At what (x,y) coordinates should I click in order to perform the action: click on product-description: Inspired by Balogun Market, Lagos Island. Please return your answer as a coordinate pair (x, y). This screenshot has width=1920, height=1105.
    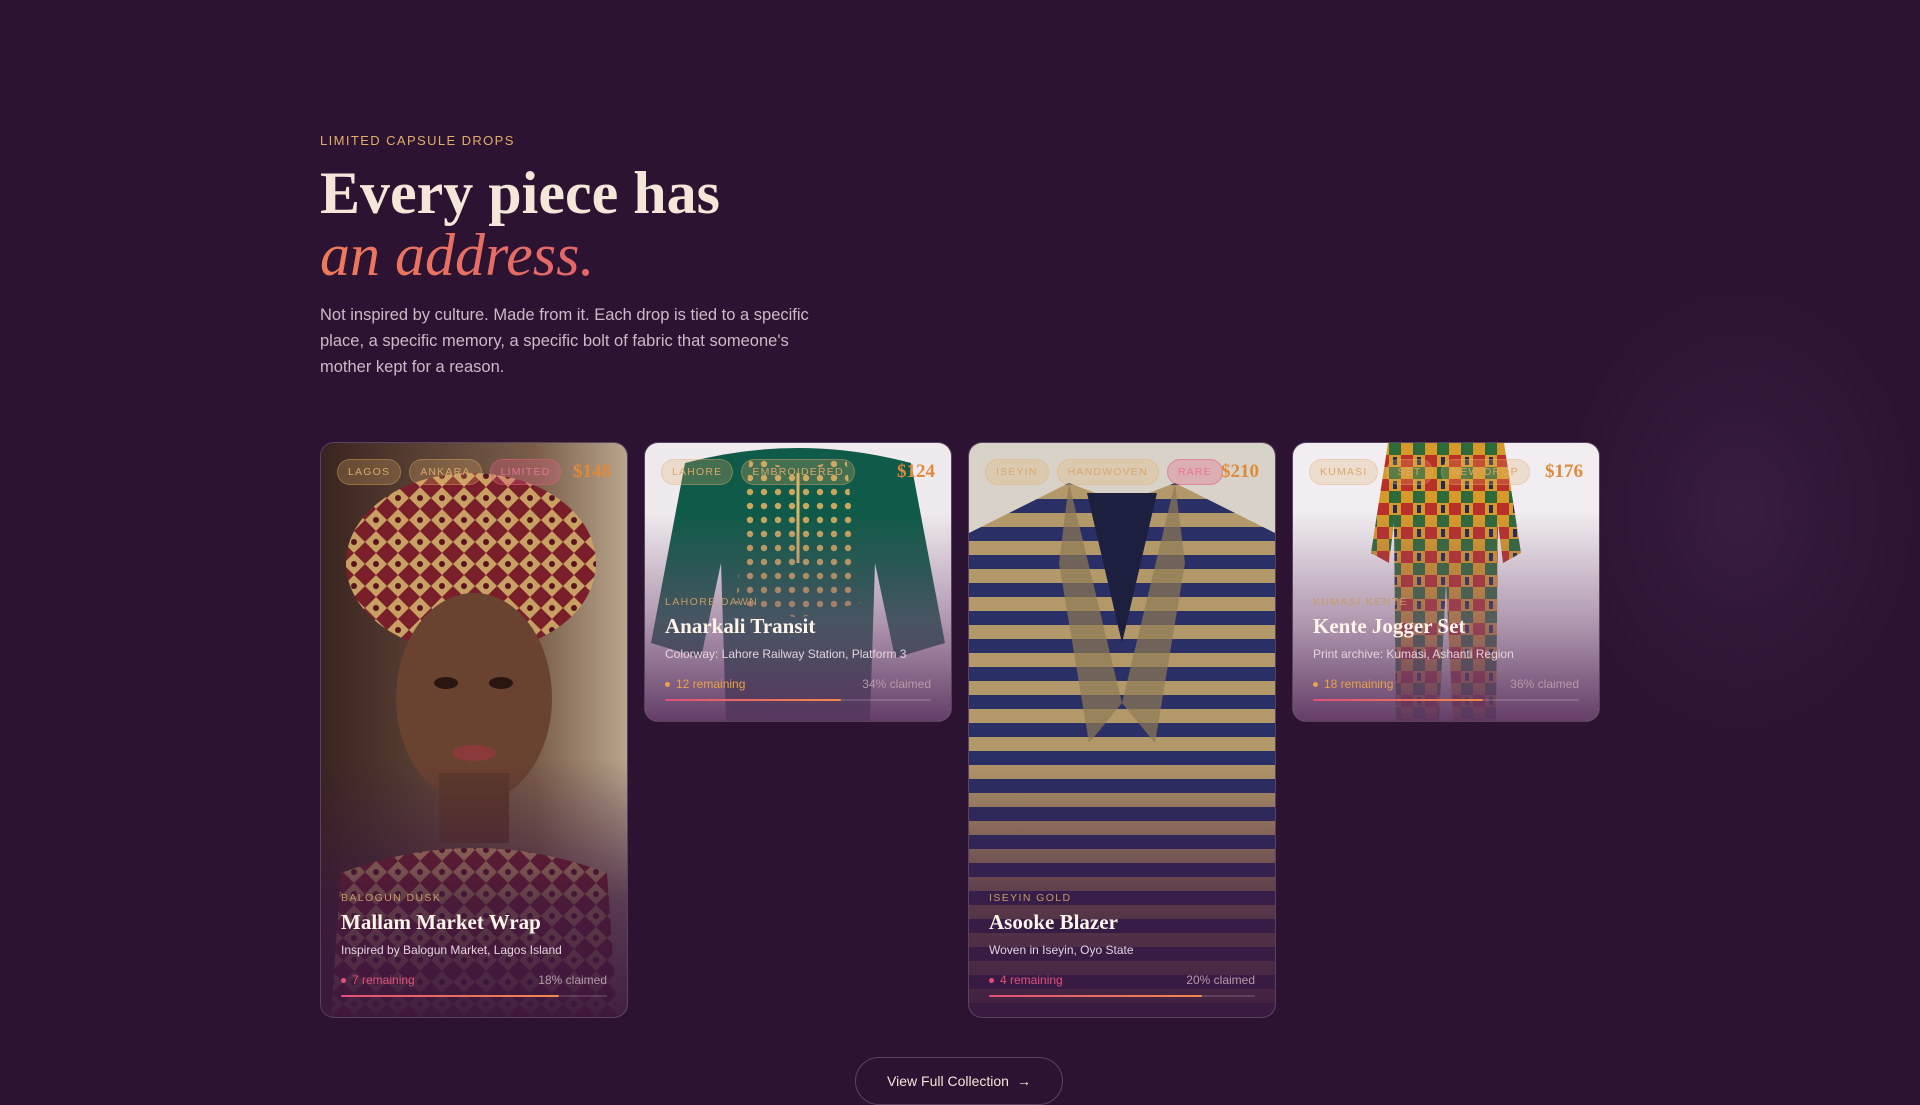
    Looking at the image, I should click on (451, 950).